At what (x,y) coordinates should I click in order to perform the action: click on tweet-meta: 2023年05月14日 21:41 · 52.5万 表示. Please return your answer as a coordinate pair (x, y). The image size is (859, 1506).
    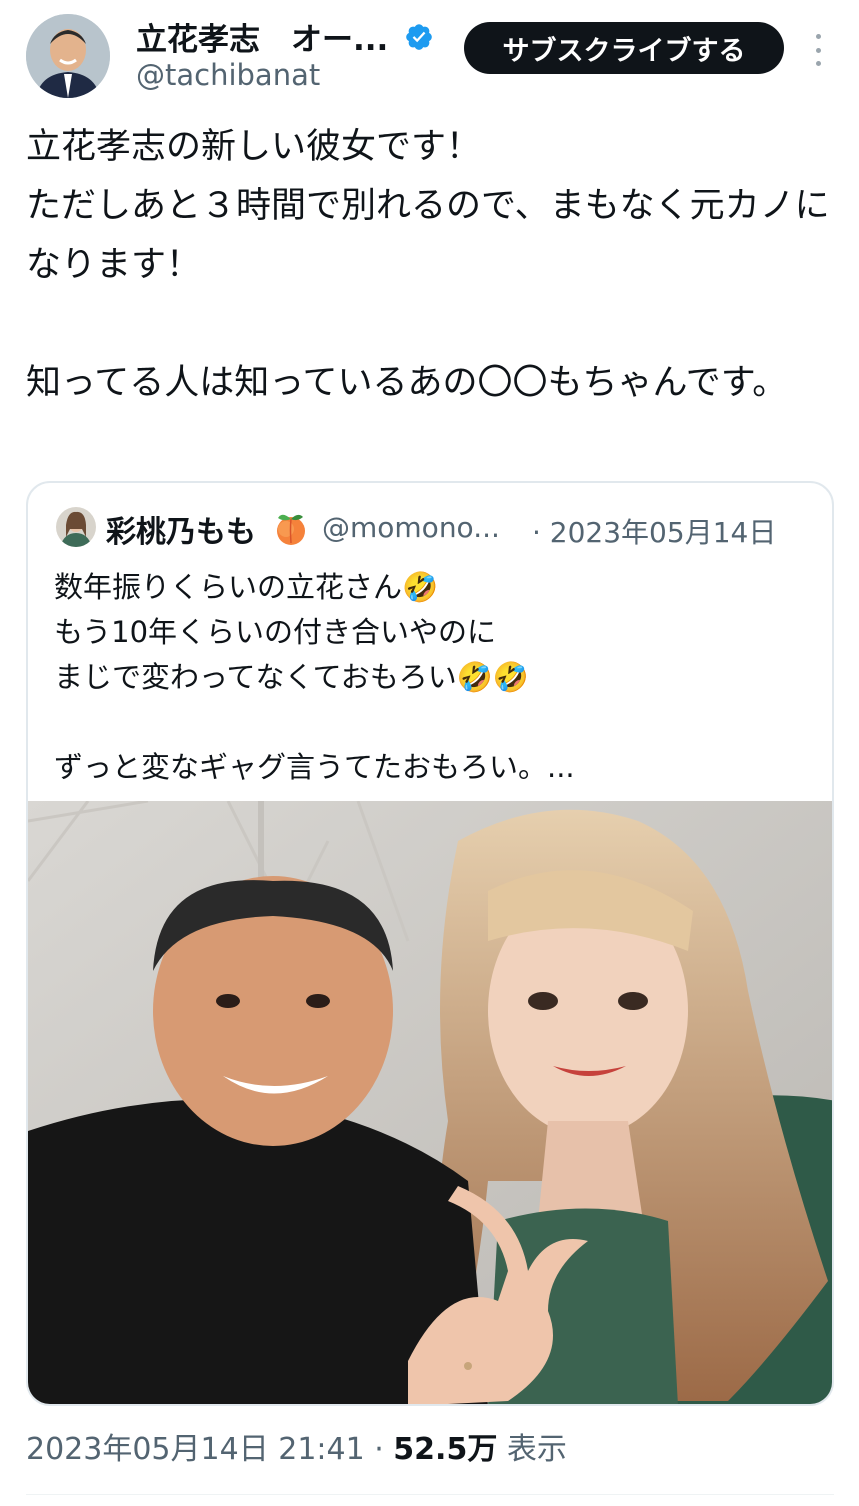
    Looking at the image, I should click on (296, 1446).